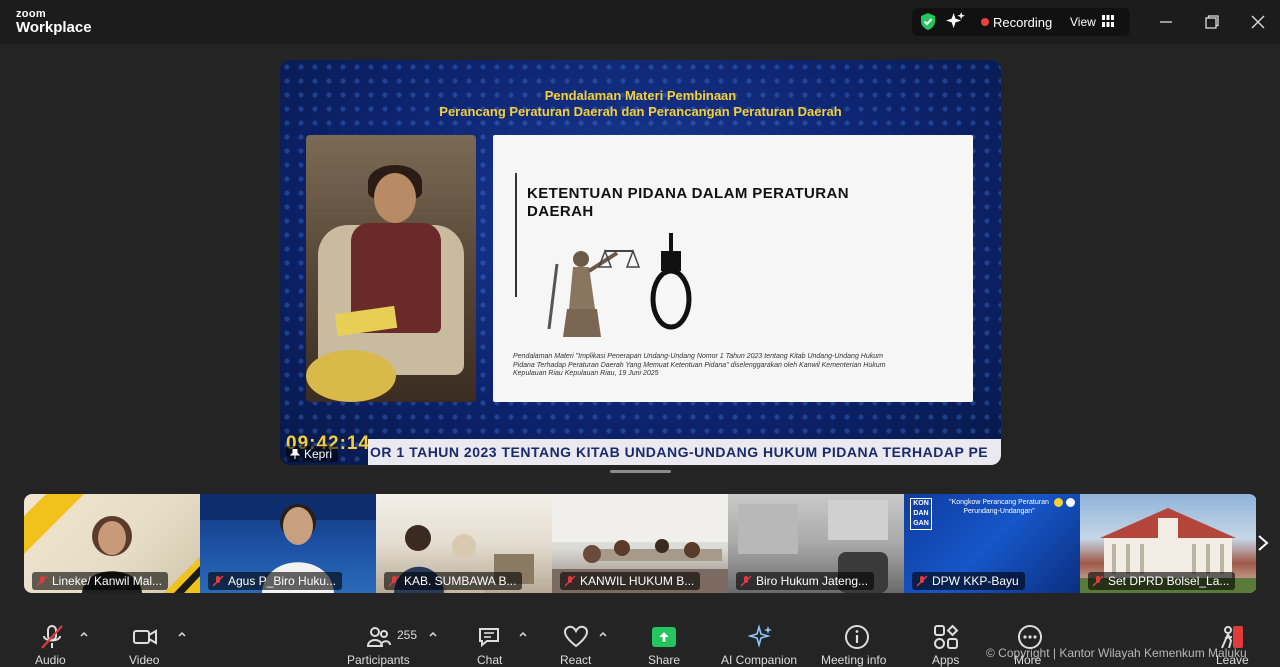 The image size is (1280, 667). What do you see at coordinates (407, 635) in the screenshot?
I see `participants-count: 255` at bounding box center [407, 635].